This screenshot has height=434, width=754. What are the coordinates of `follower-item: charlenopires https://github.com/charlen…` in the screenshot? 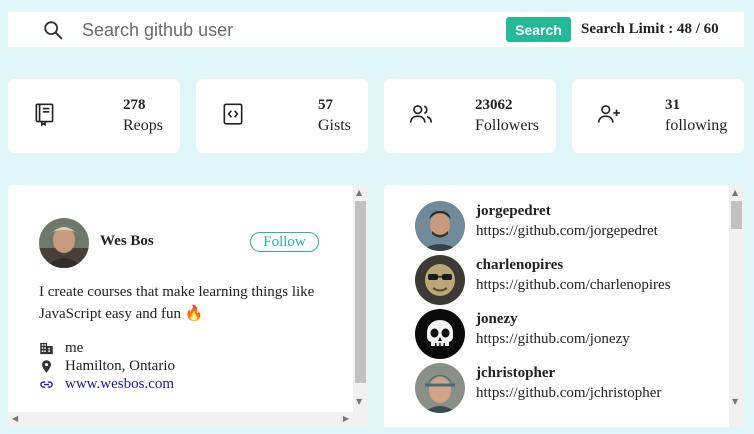 It's located at (565, 280).